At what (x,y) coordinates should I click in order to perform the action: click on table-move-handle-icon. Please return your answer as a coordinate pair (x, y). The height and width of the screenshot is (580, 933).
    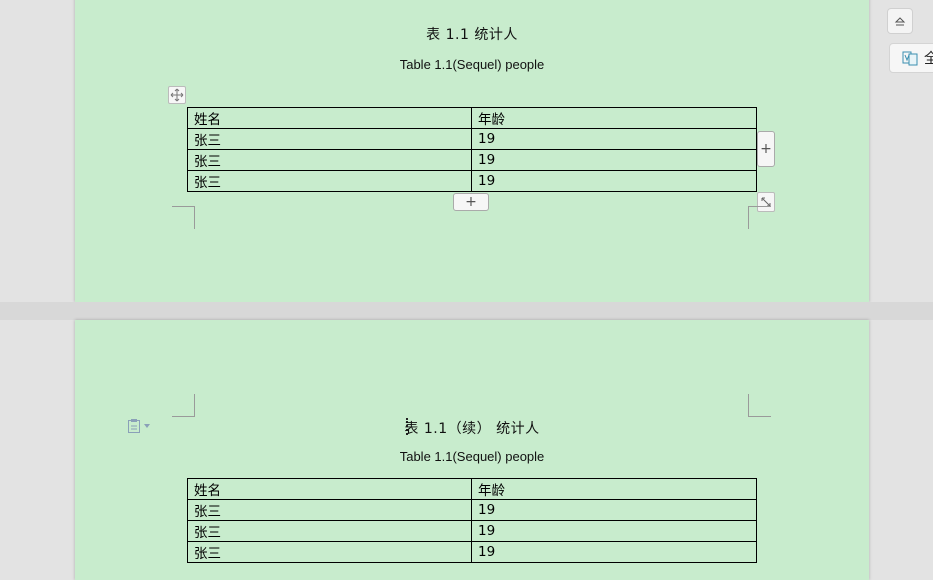
    Looking at the image, I should click on (177, 95).